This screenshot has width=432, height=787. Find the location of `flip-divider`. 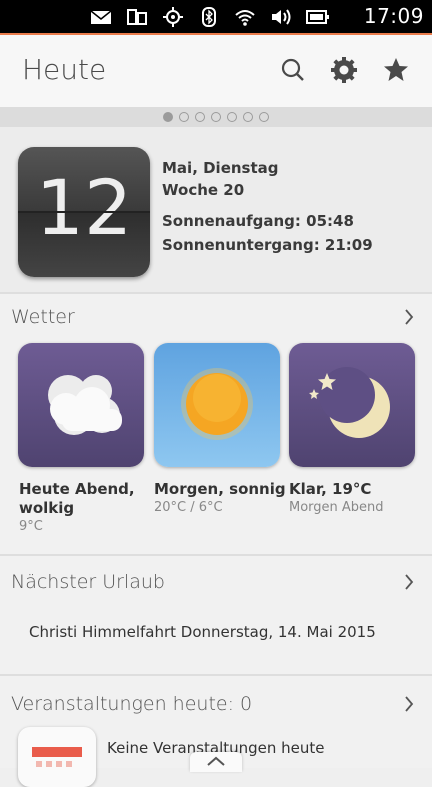

flip-divider is located at coordinates (84, 212).